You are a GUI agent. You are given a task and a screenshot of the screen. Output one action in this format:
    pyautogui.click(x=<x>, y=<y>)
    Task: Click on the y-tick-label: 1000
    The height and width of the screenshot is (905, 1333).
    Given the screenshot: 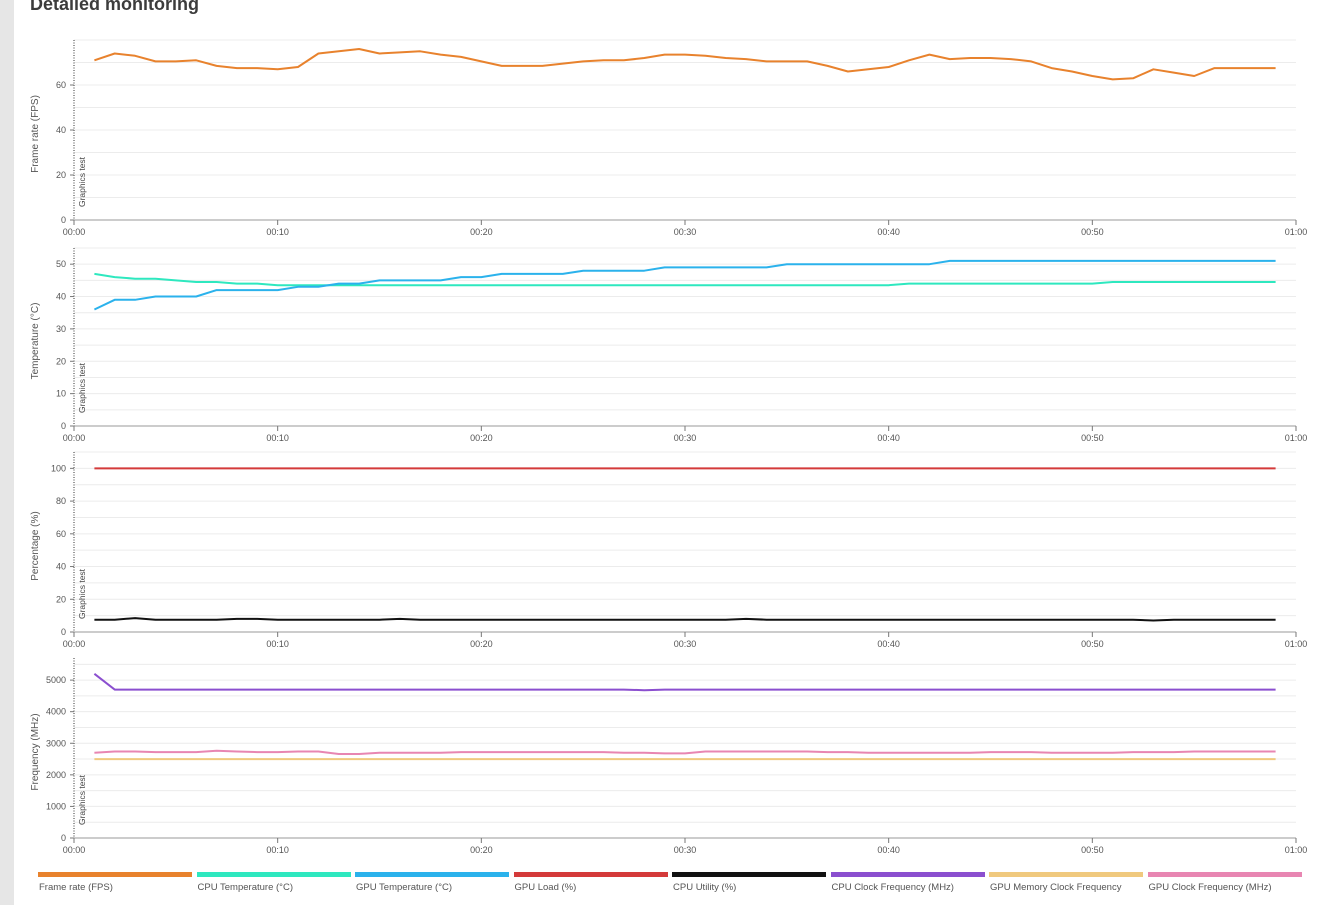 What is the action you would take?
    pyautogui.click(x=56, y=806)
    